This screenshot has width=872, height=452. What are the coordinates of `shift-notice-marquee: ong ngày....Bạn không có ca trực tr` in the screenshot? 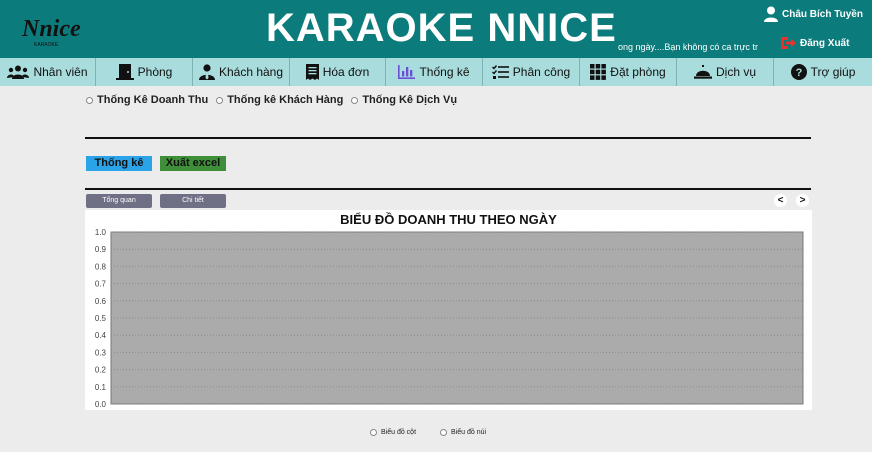 It's located at (688, 47).